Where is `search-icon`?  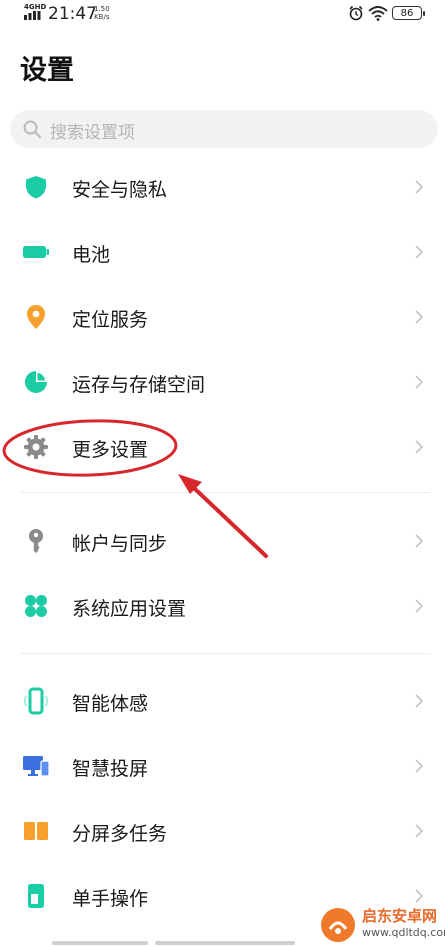 search-icon is located at coordinates (32, 129).